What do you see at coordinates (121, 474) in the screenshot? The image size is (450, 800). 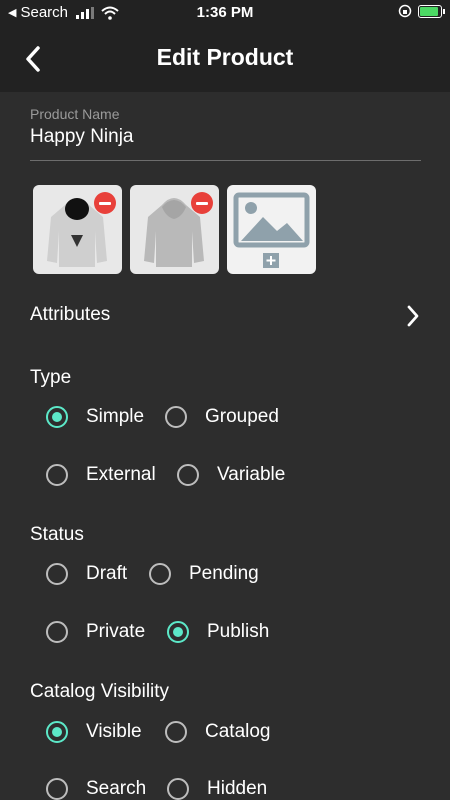 I see `radio-label: External` at bounding box center [121, 474].